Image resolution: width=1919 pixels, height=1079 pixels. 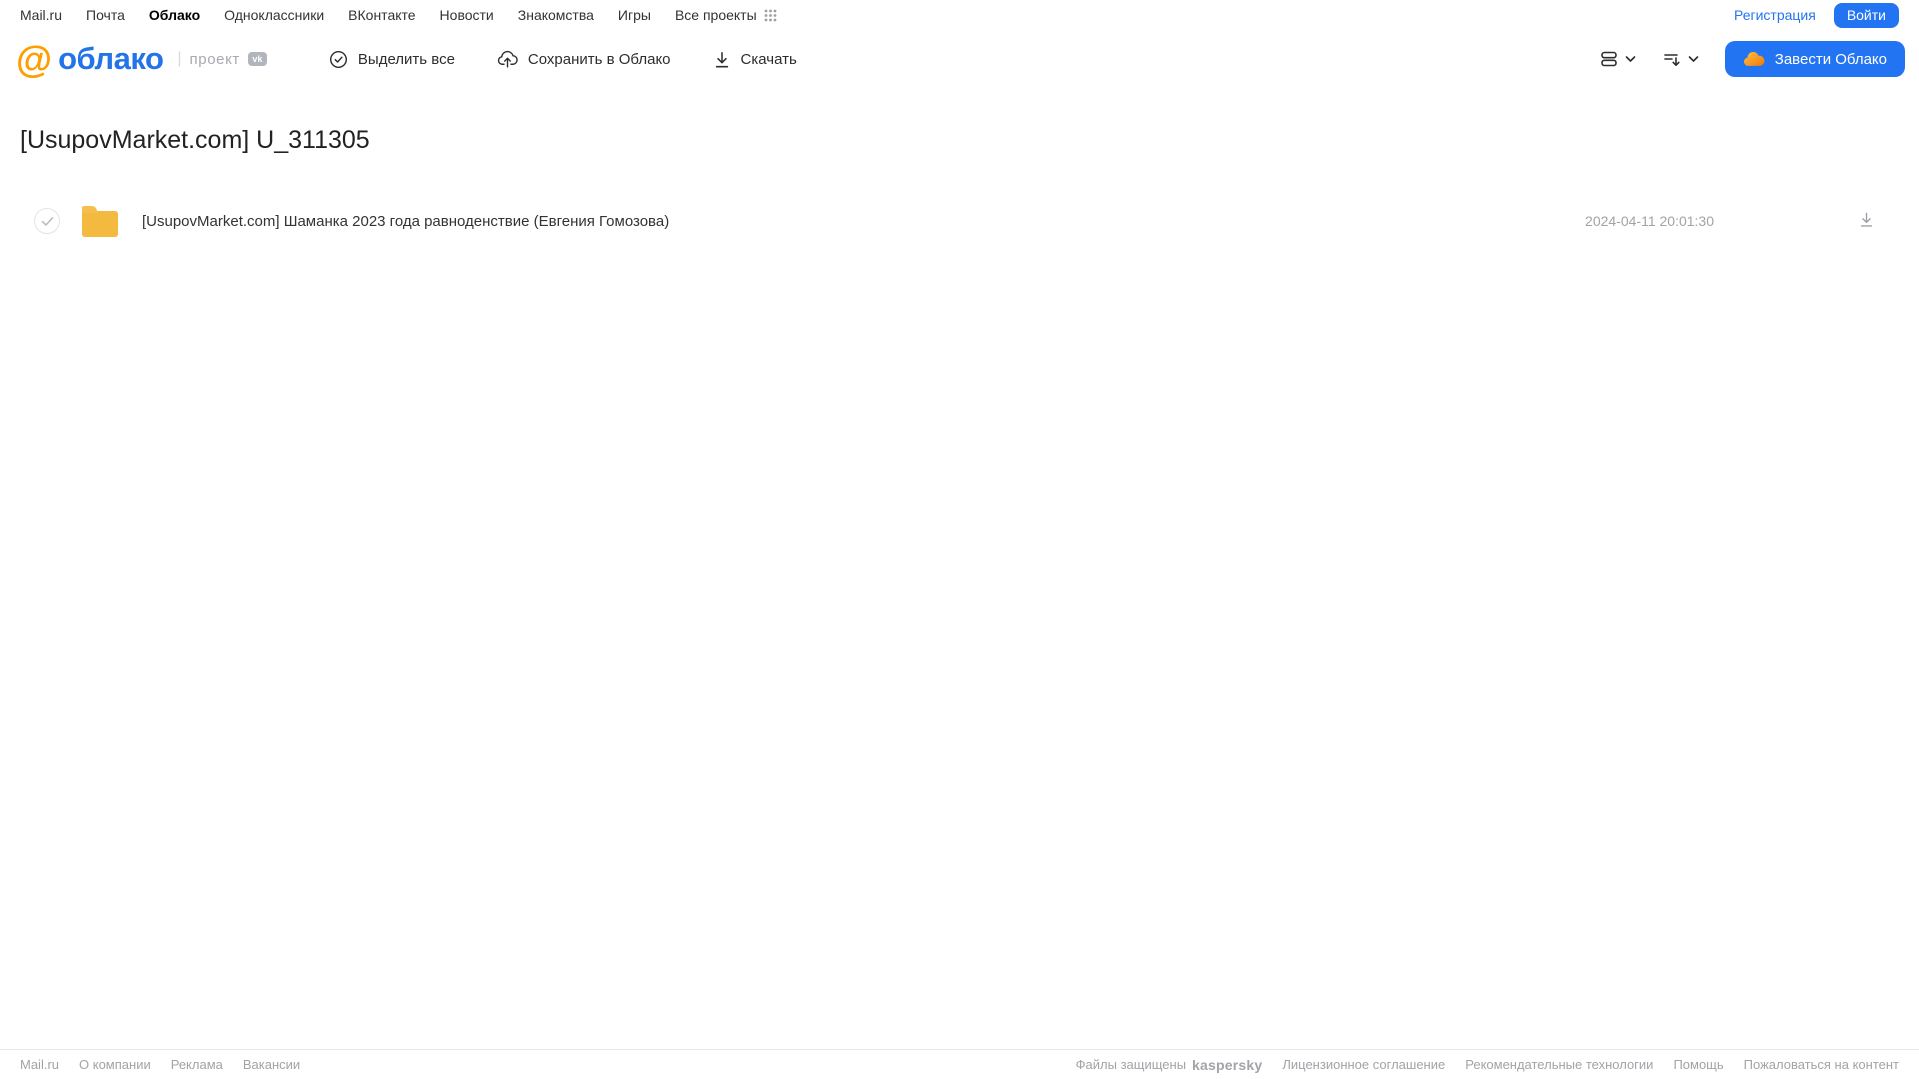 I want to click on download-label: Скачать, so click(x=768, y=59).